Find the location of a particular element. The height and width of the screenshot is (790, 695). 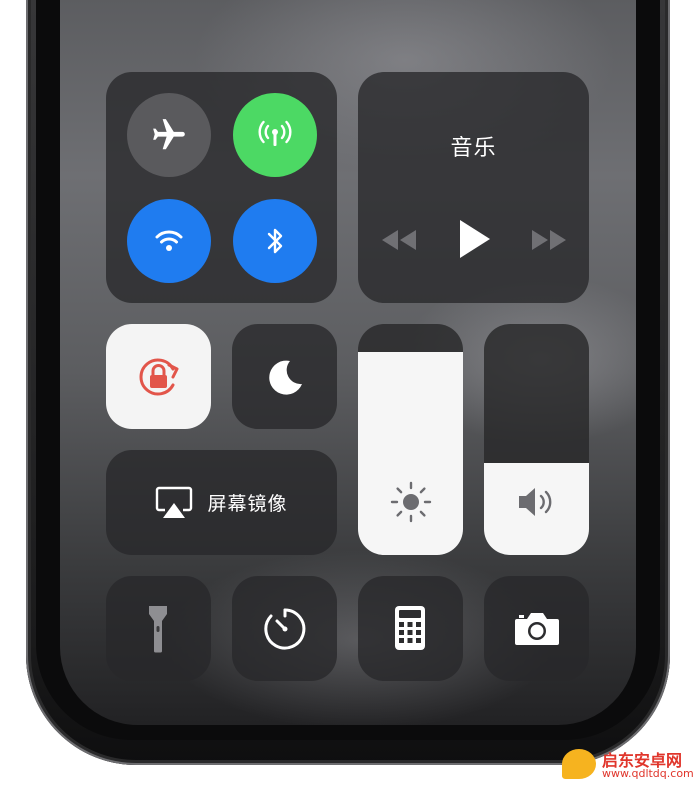

screen-mirroring-label: 屏幕镜像 is located at coordinates (247, 504).